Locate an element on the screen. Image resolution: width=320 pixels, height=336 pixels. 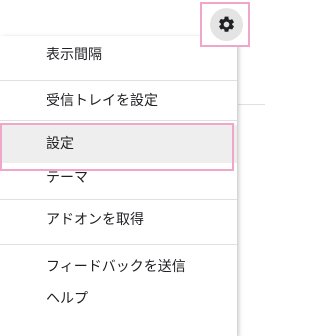
gear-icon is located at coordinates (226, 24).